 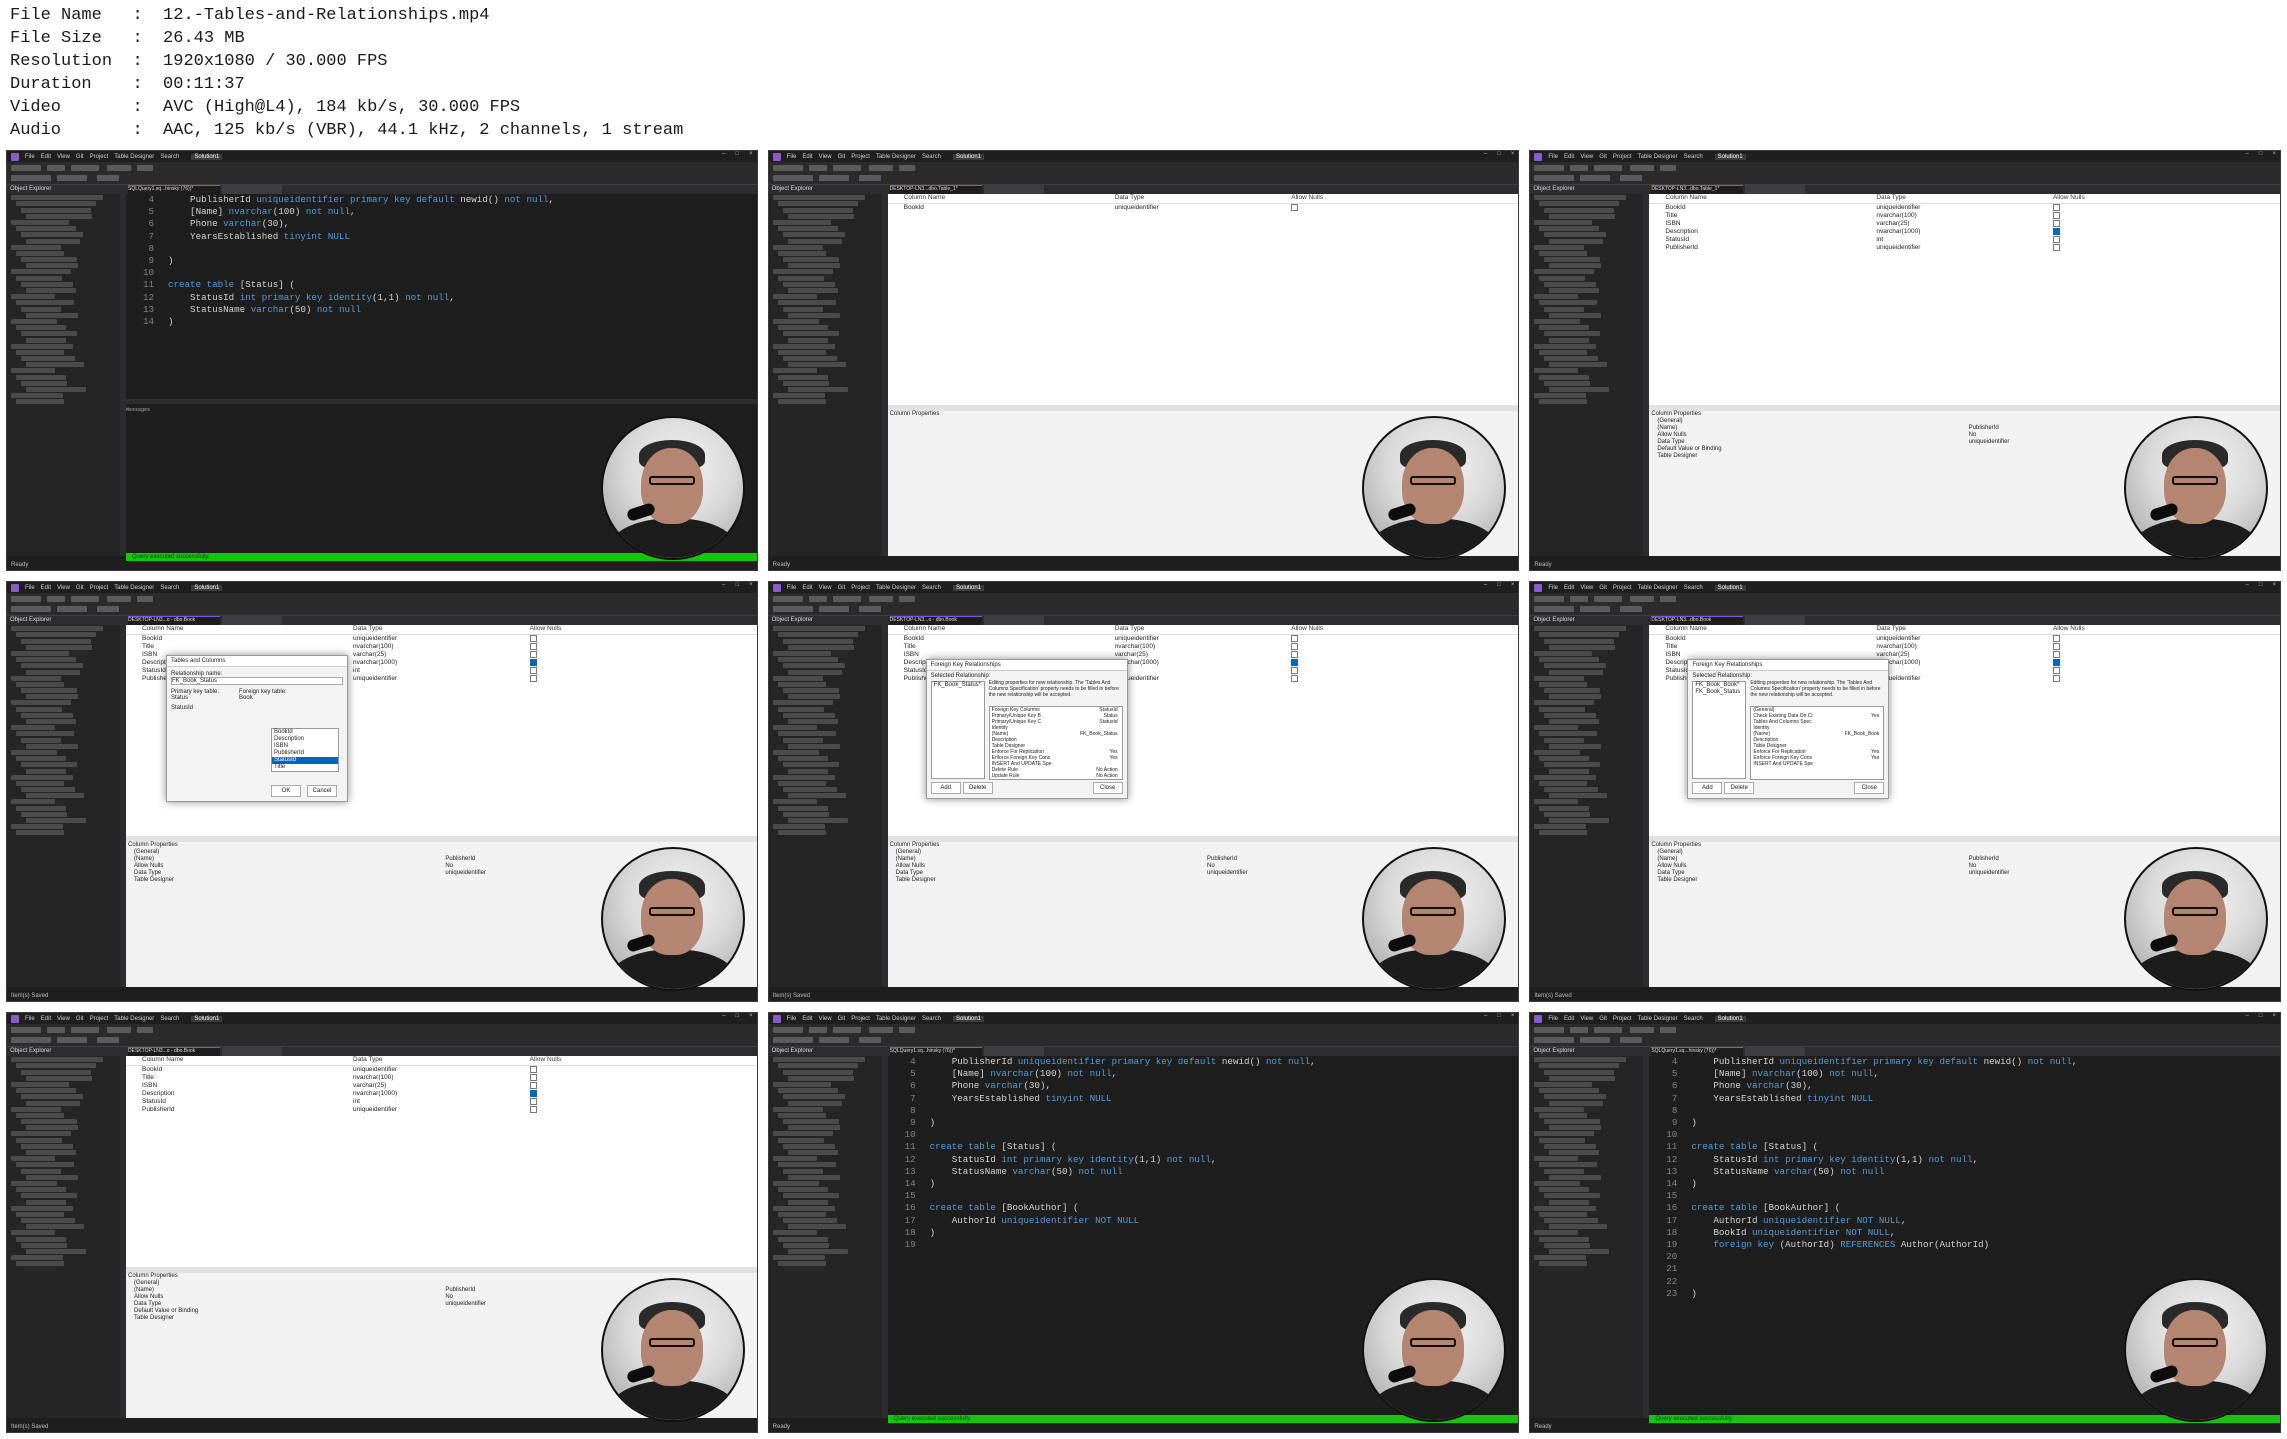 What do you see at coordinates (1817, 764) in the screenshot?
I see `relationship-property-row: INSERT And UPDATE Spe` at bounding box center [1817, 764].